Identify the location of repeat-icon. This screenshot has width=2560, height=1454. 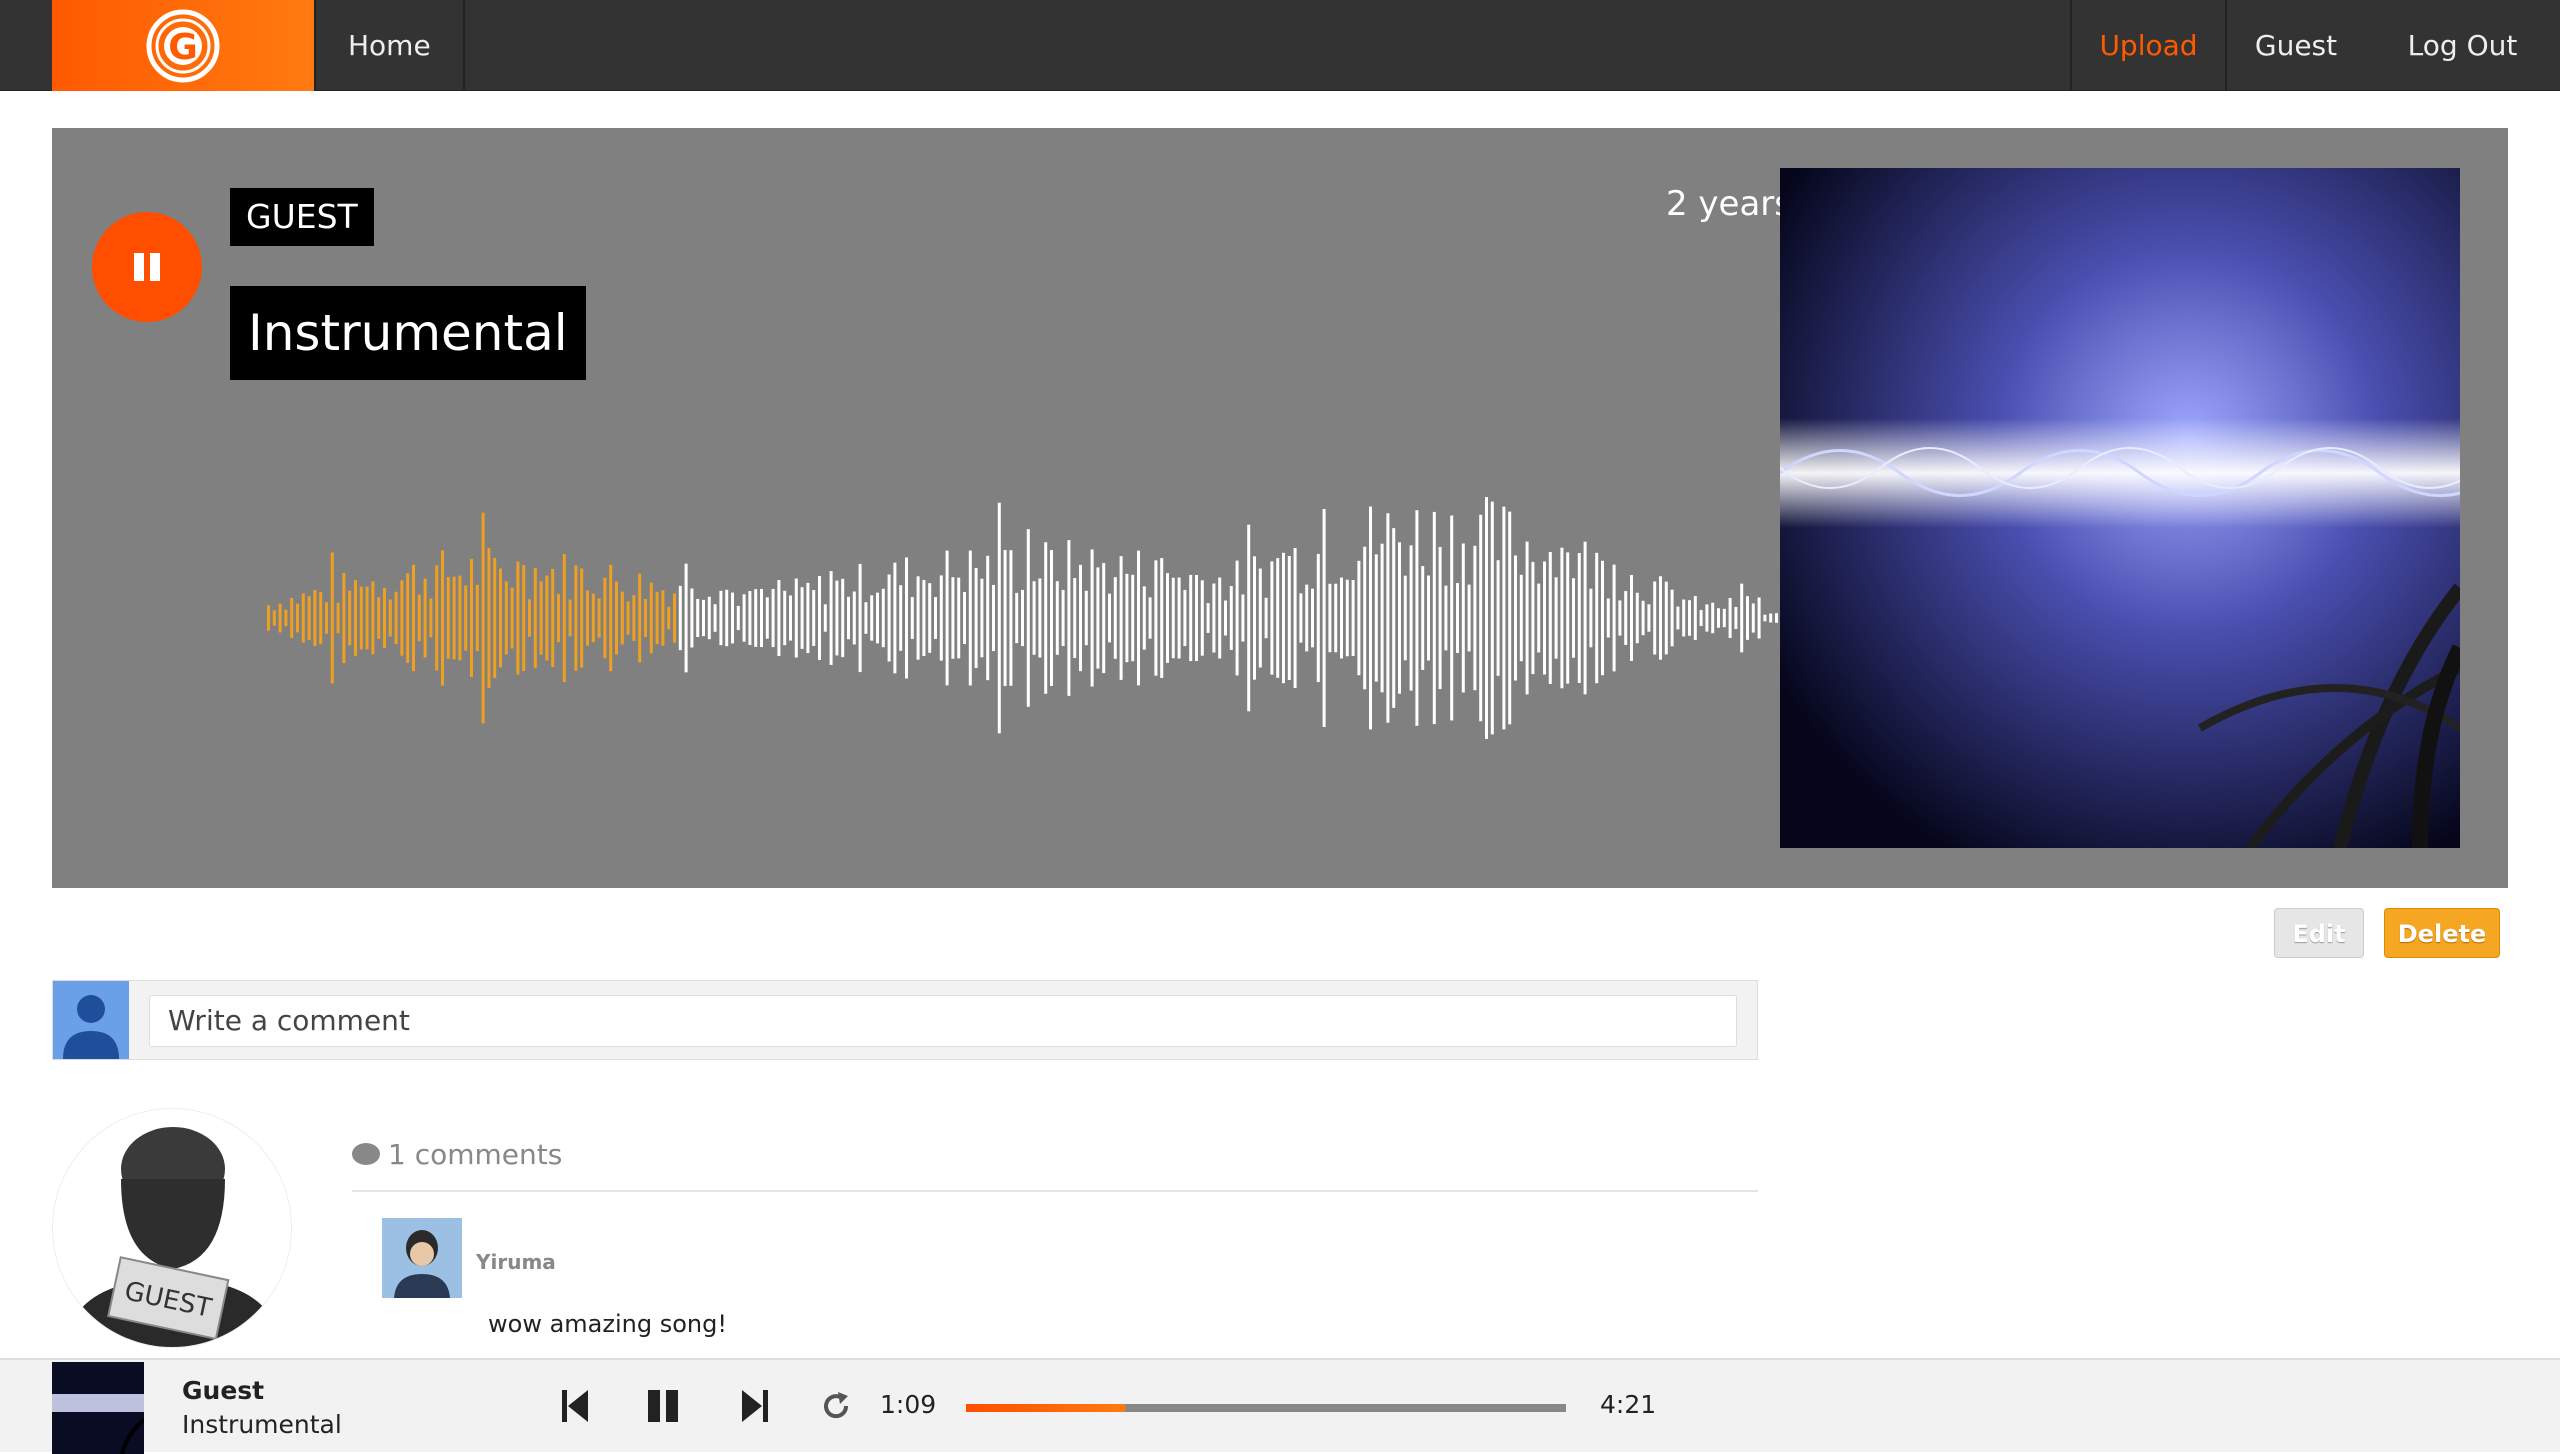
(836, 1406).